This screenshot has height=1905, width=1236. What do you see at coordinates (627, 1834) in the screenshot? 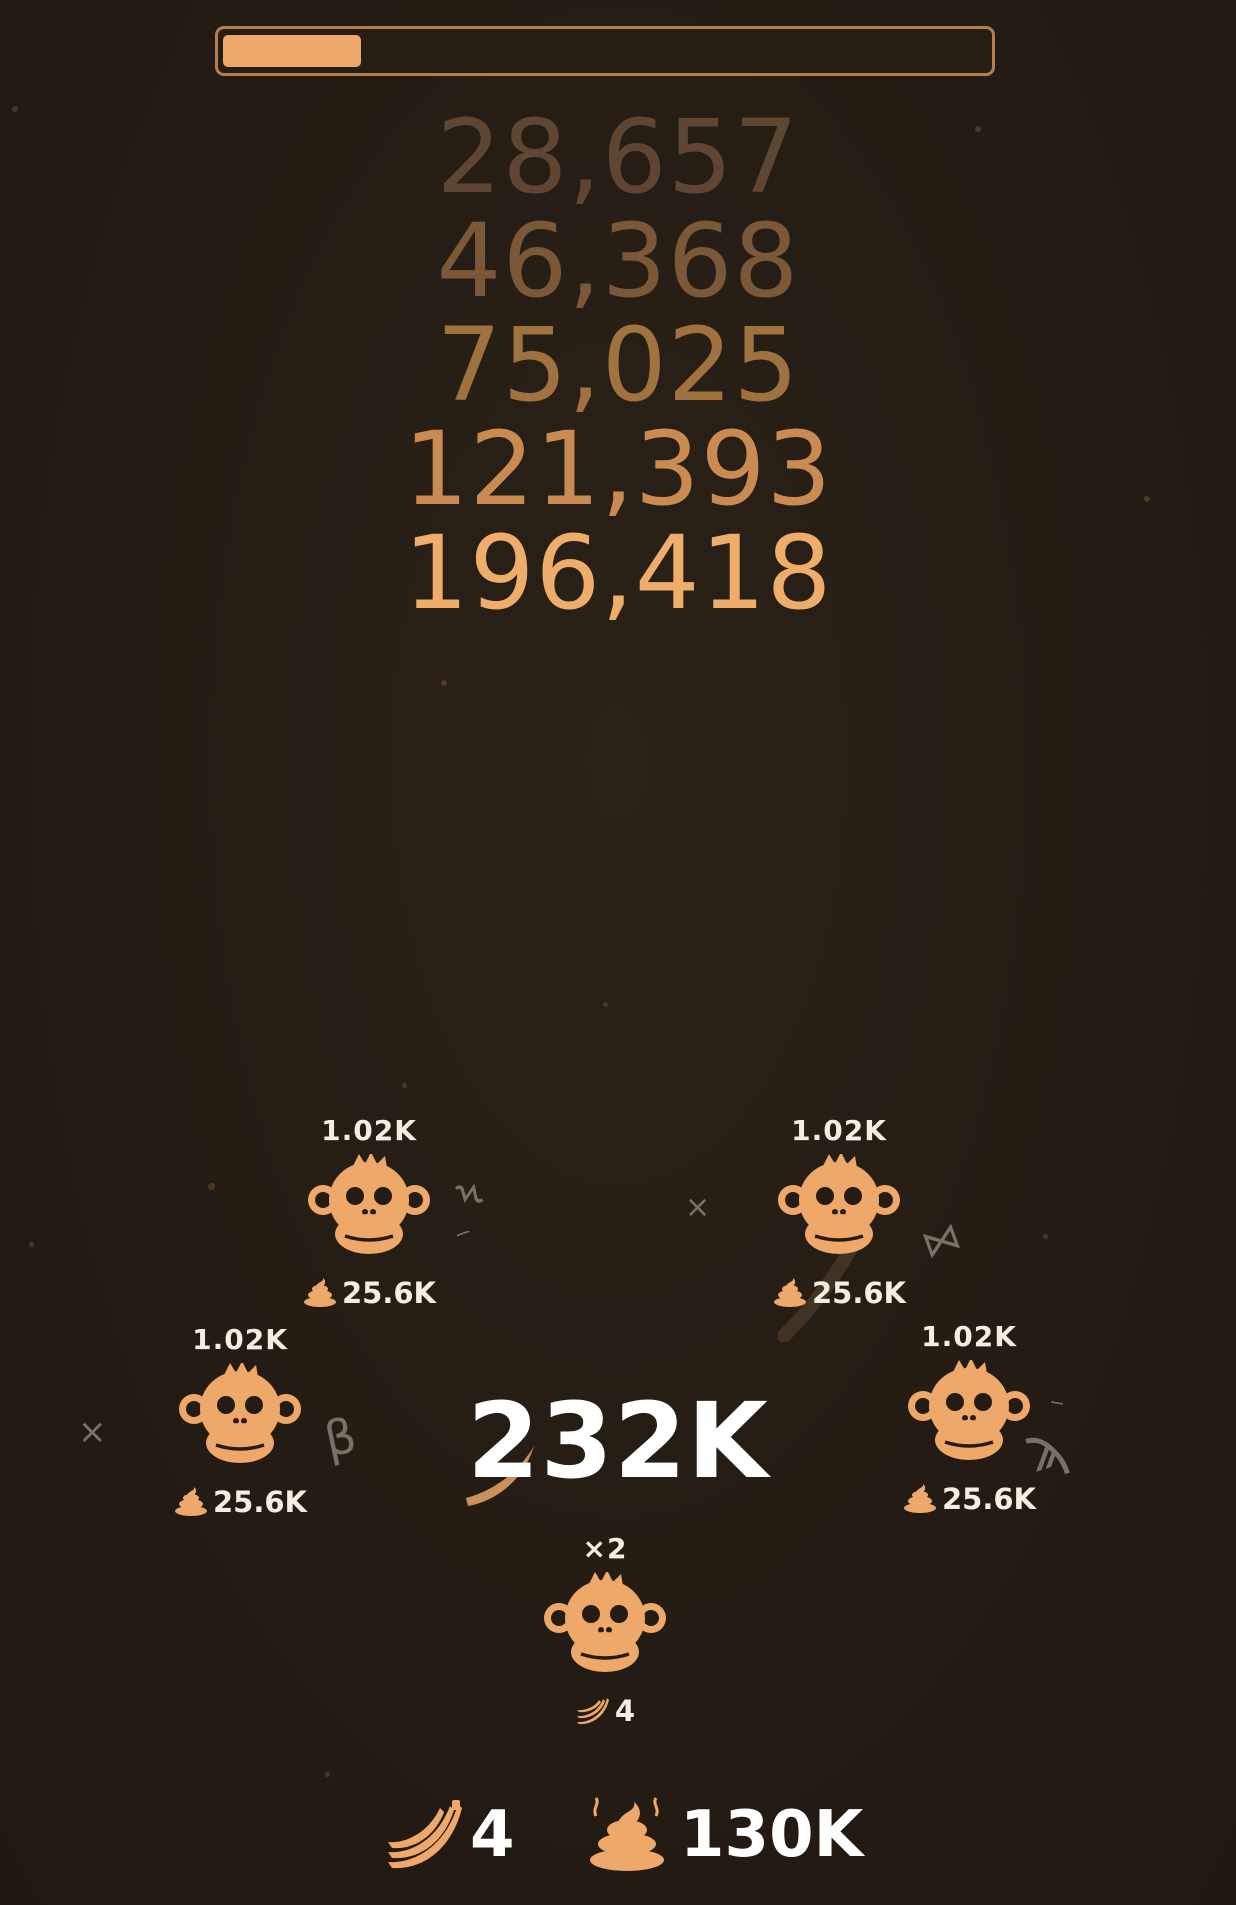
I see `poop-pile-icon` at bounding box center [627, 1834].